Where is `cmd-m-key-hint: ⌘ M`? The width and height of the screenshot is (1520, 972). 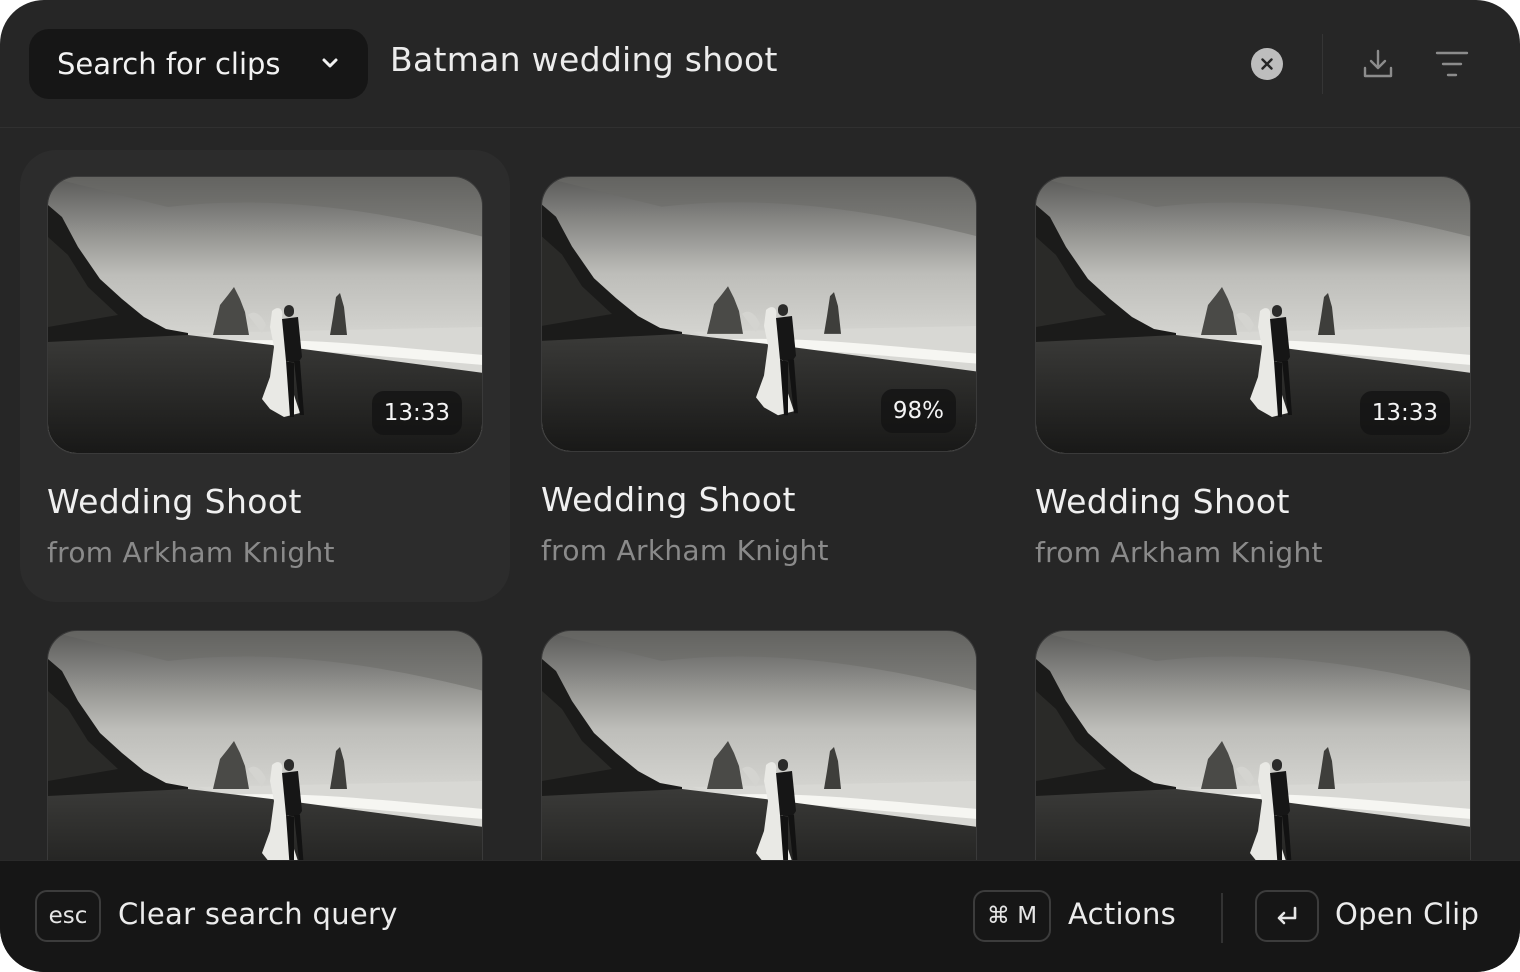
cmd-m-key-hint: ⌘ M is located at coordinates (1012, 916).